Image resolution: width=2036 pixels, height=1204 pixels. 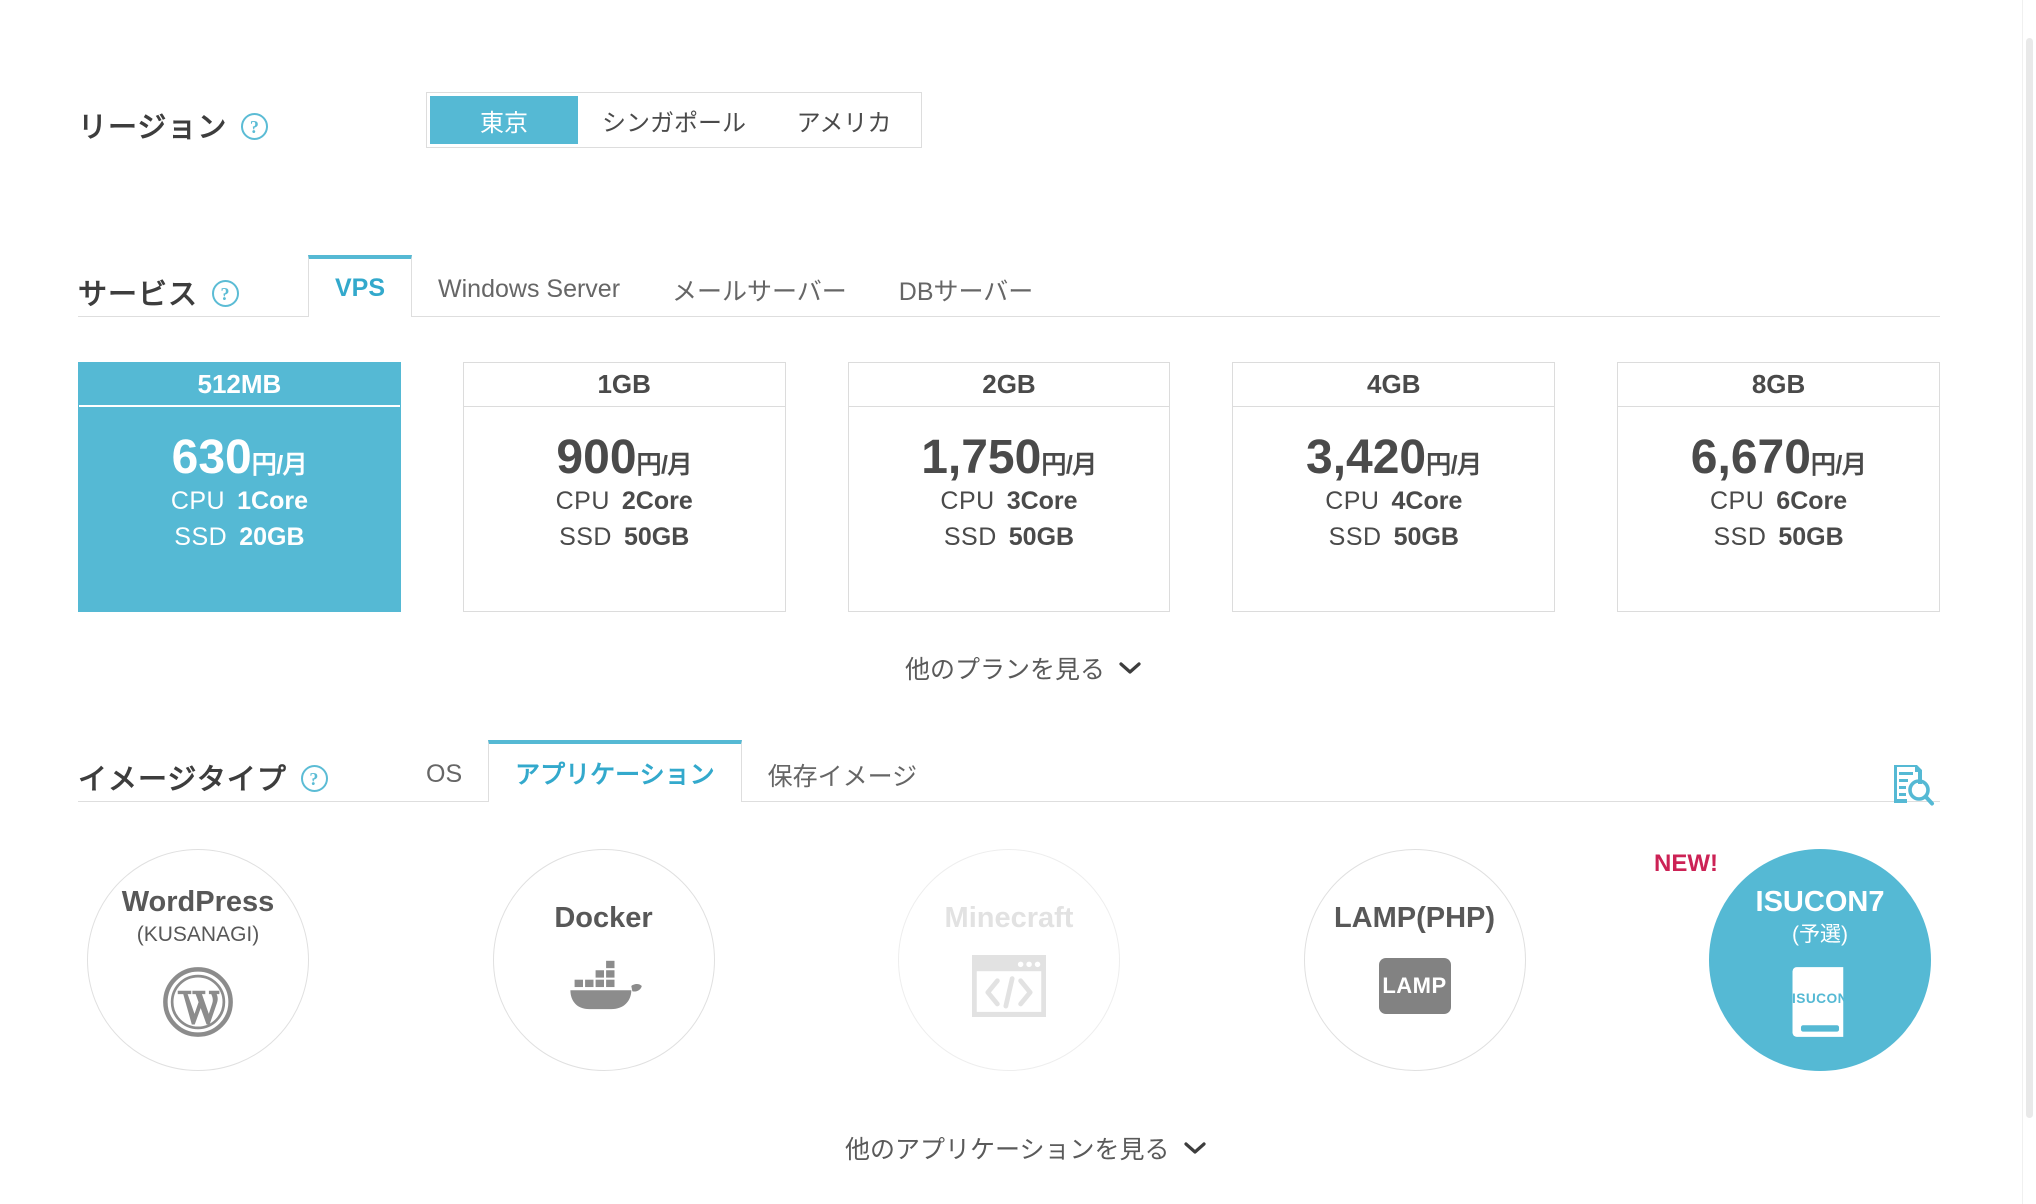 I want to click on plan-price: 6,670円/月, so click(x=1779, y=458).